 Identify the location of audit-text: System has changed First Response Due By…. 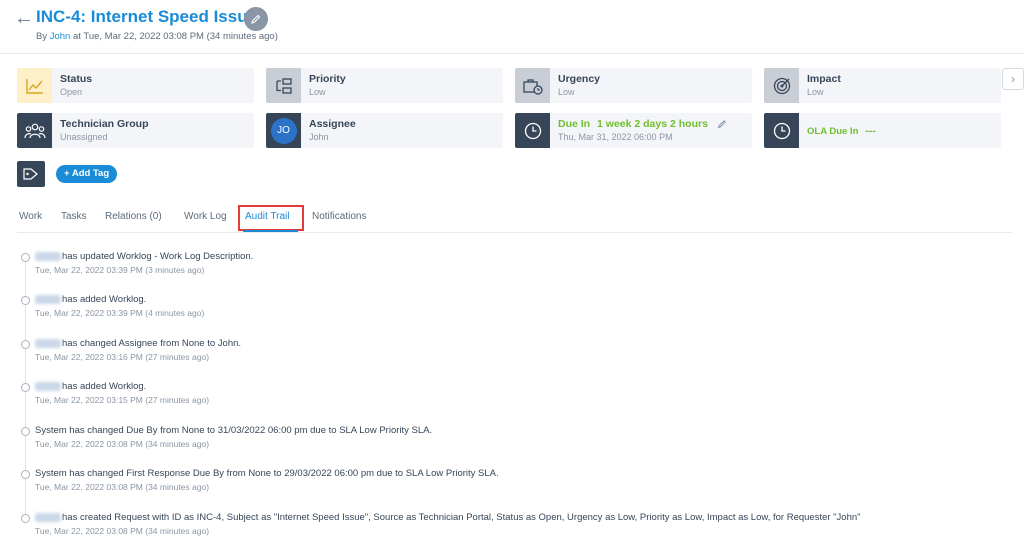
(267, 473).